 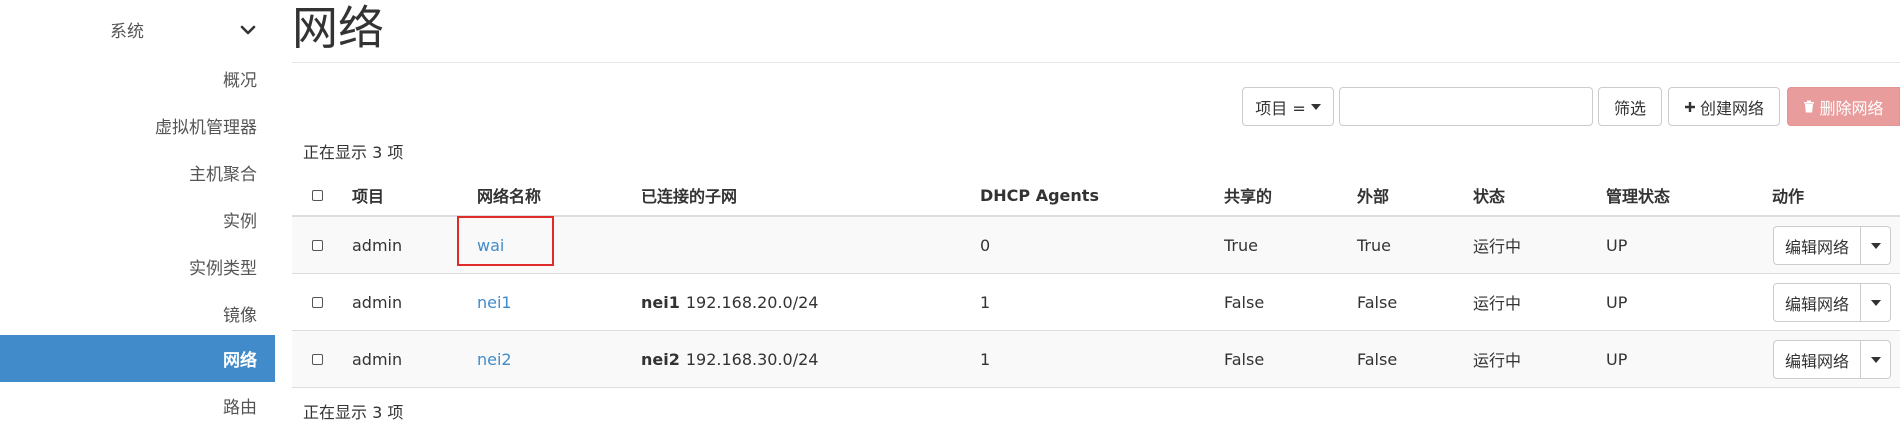 I want to click on sidebar-item-label: 概况, so click(x=240, y=81).